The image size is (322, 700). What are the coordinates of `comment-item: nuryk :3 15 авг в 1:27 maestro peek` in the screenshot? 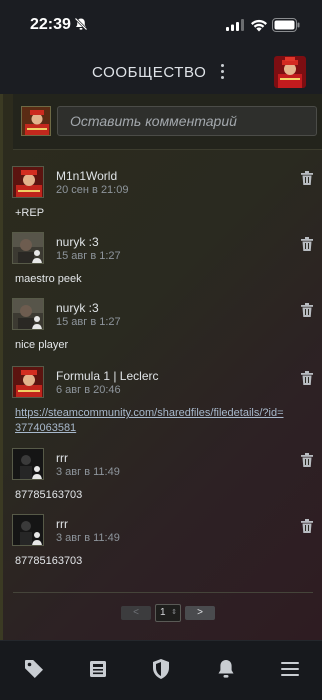 It's located at (162, 262).